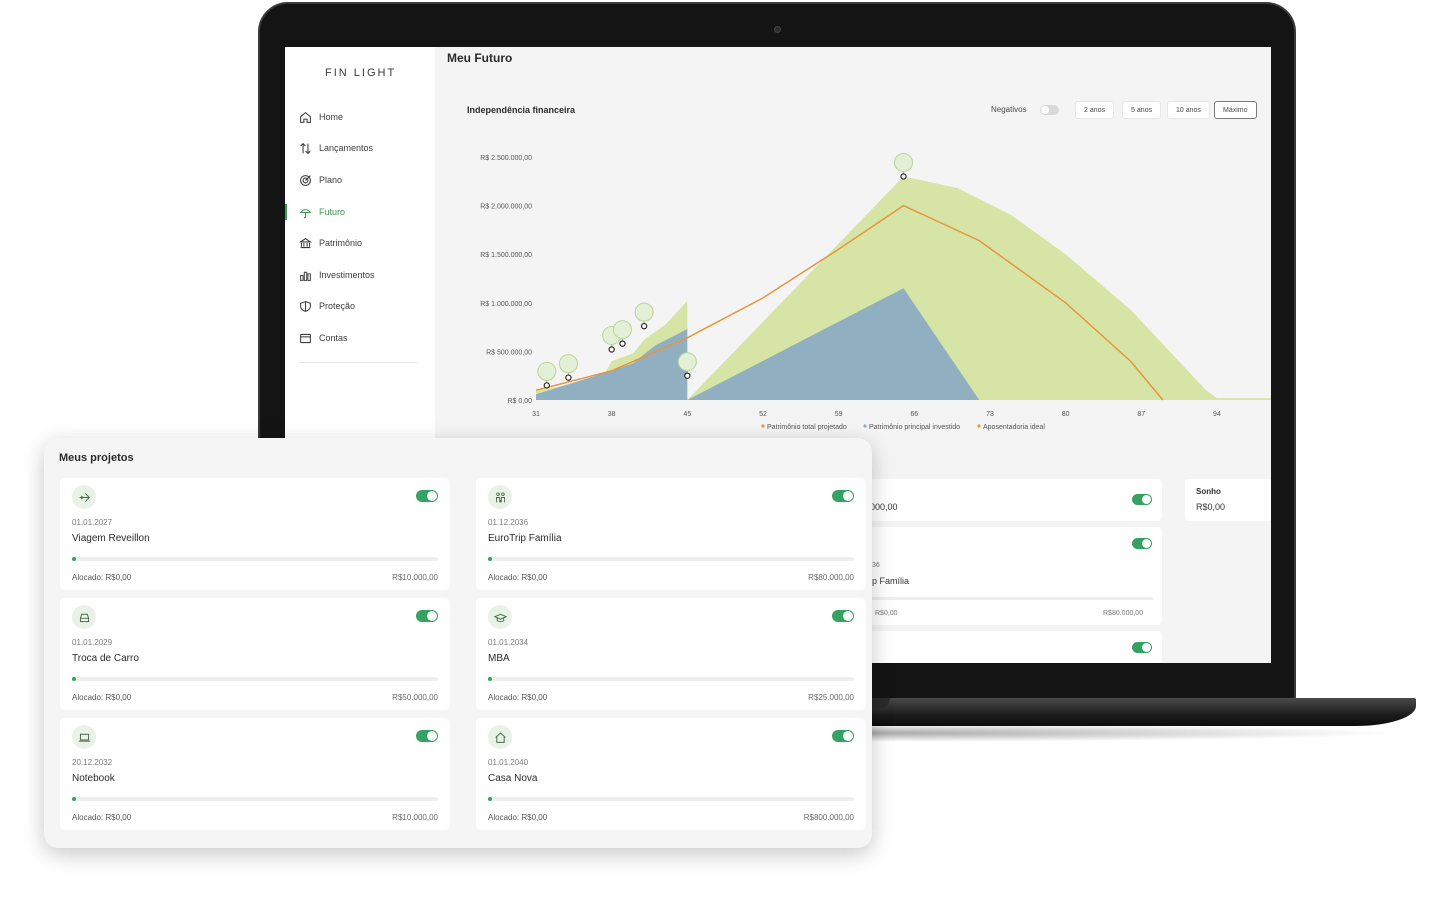 The width and height of the screenshot is (1452, 899). I want to click on project-date: 01.01.2029, so click(92, 642).